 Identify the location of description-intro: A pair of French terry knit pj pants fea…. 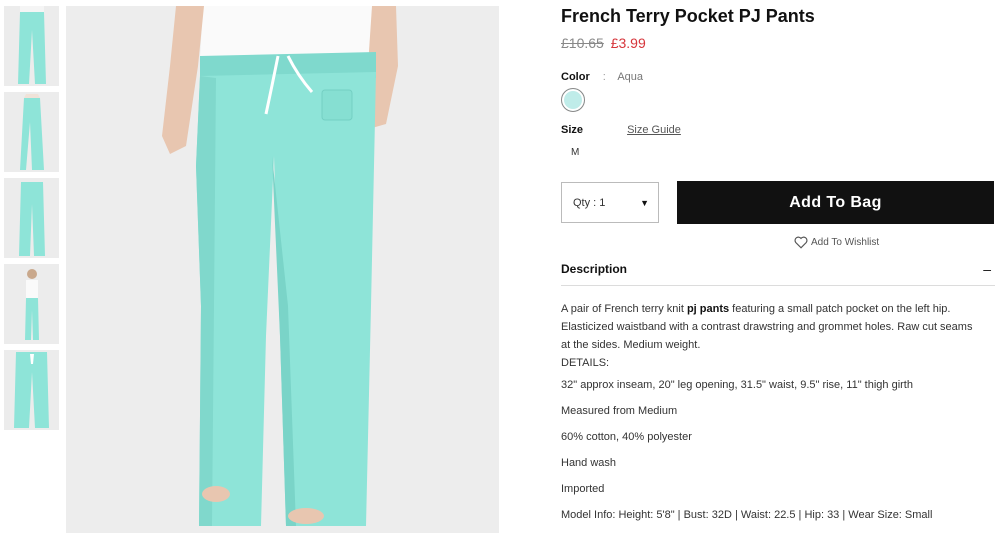
(771, 327).